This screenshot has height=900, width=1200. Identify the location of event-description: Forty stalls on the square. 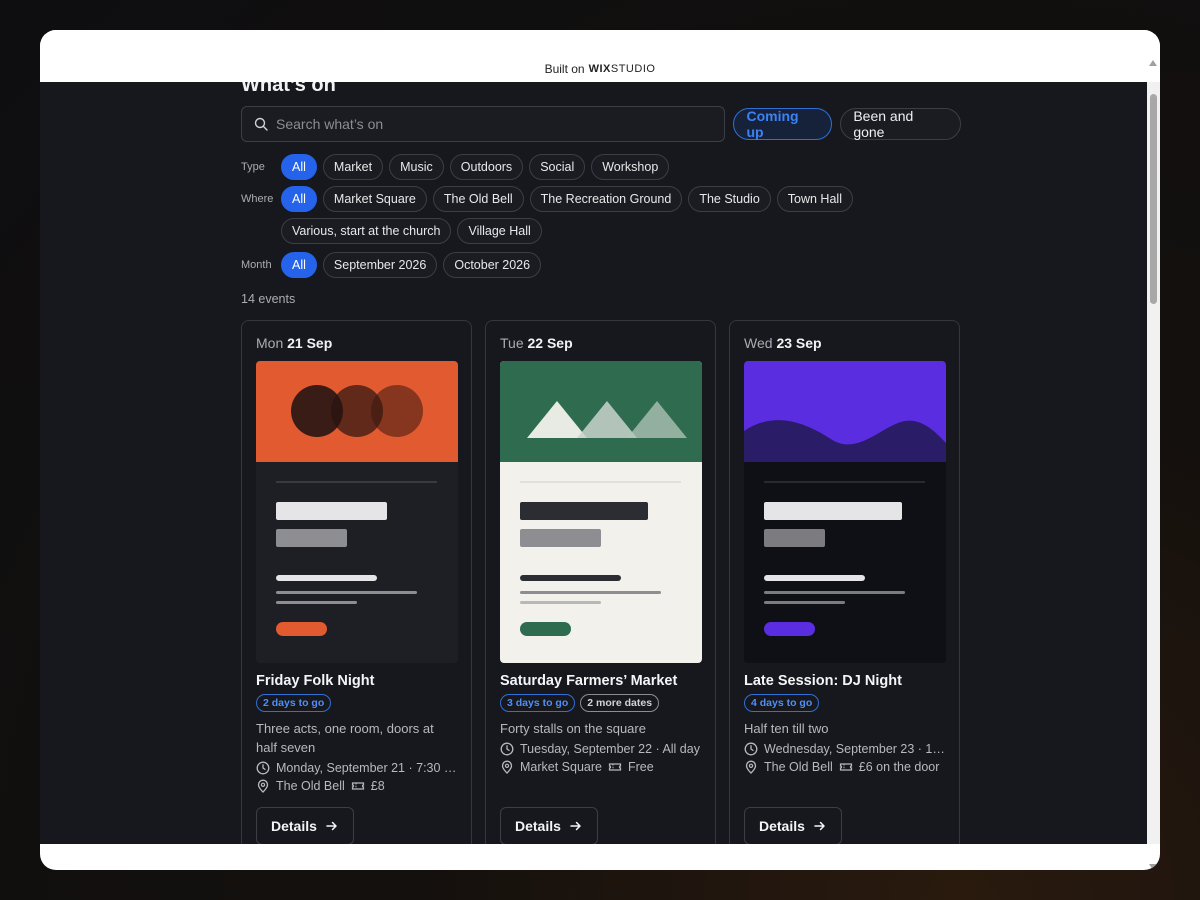
(573, 728).